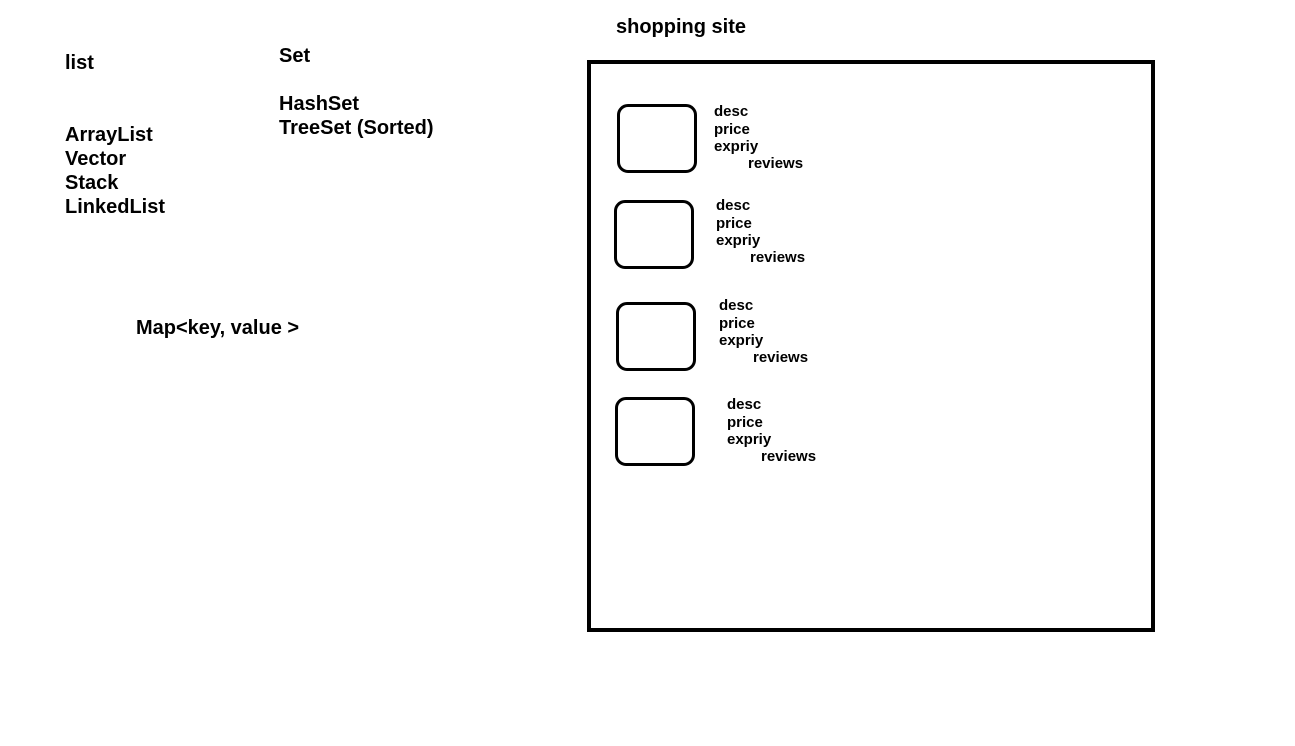 This screenshot has width=1295, height=746. Describe the element at coordinates (356, 128) in the screenshot. I see `set-item-treeset: TreeSet (Sorted)` at that location.